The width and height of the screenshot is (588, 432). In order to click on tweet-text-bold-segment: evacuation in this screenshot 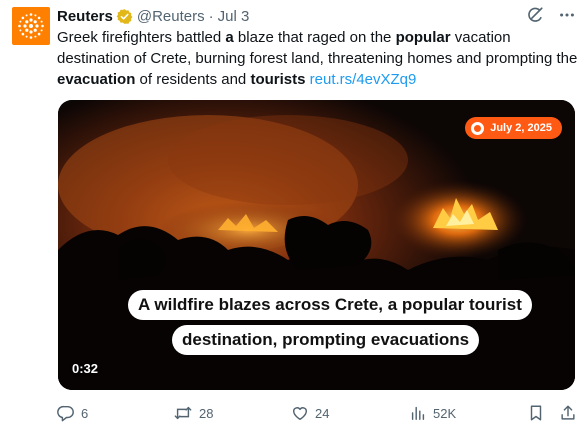, I will do `click(96, 79)`.